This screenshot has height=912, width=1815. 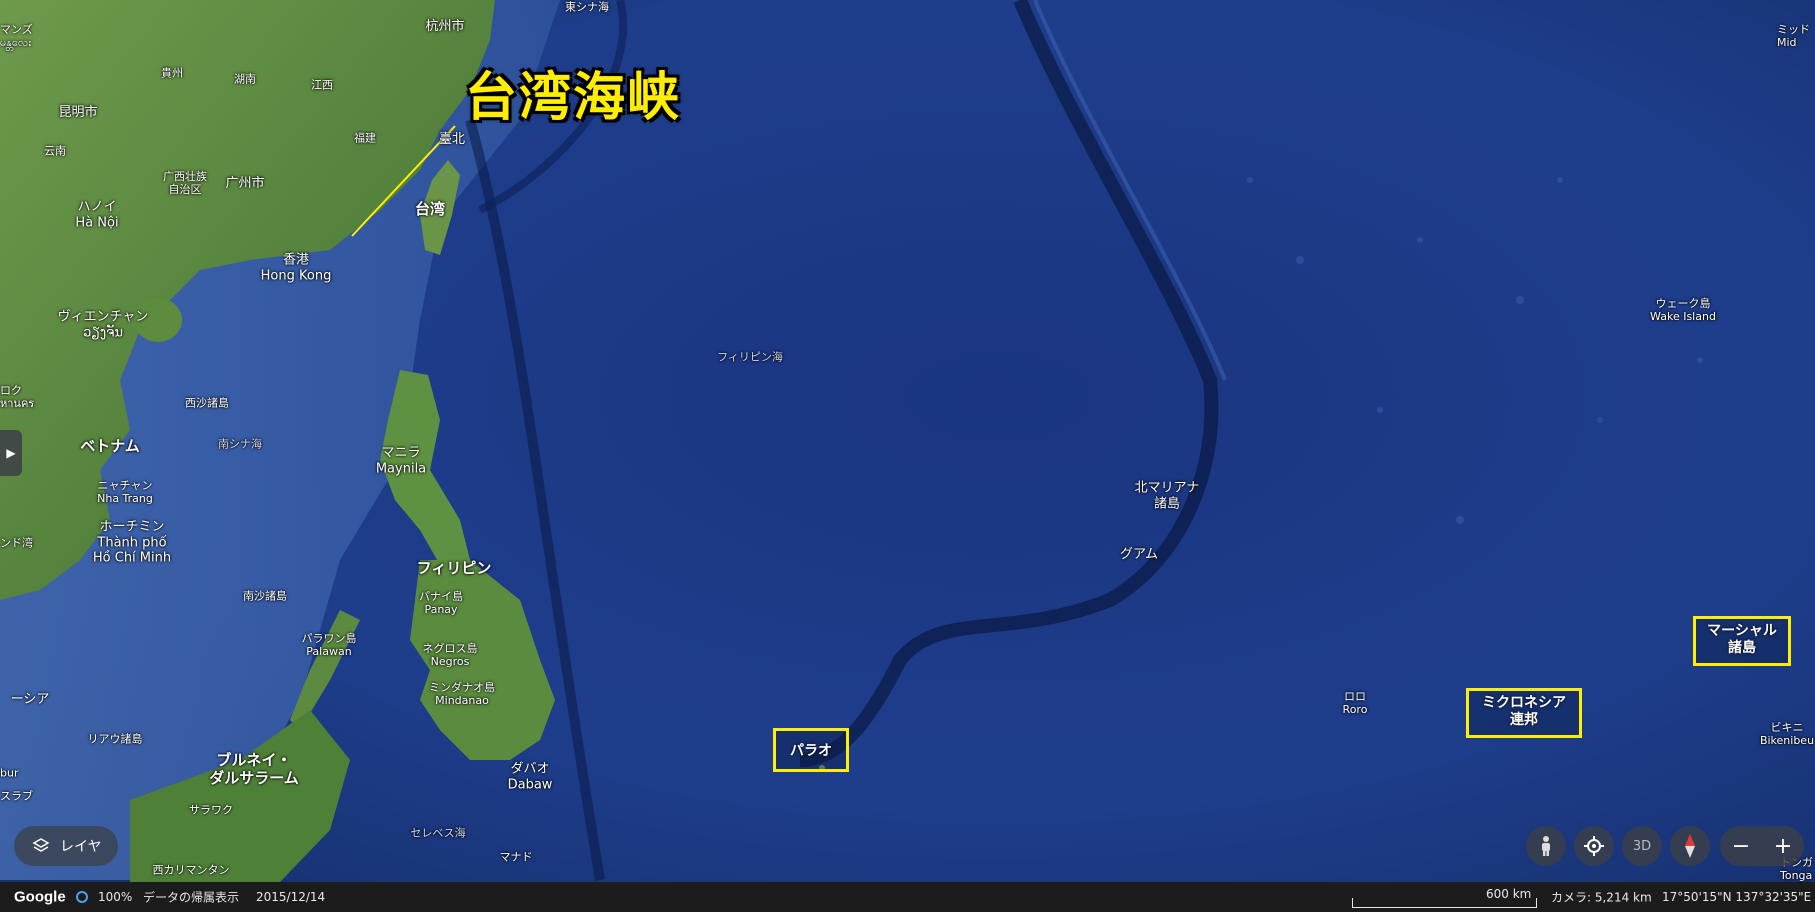 What do you see at coordinates (207, 403) in the screenshot?
I see `label-paracel: 西沙諸島` at bounding box center [207, 403].